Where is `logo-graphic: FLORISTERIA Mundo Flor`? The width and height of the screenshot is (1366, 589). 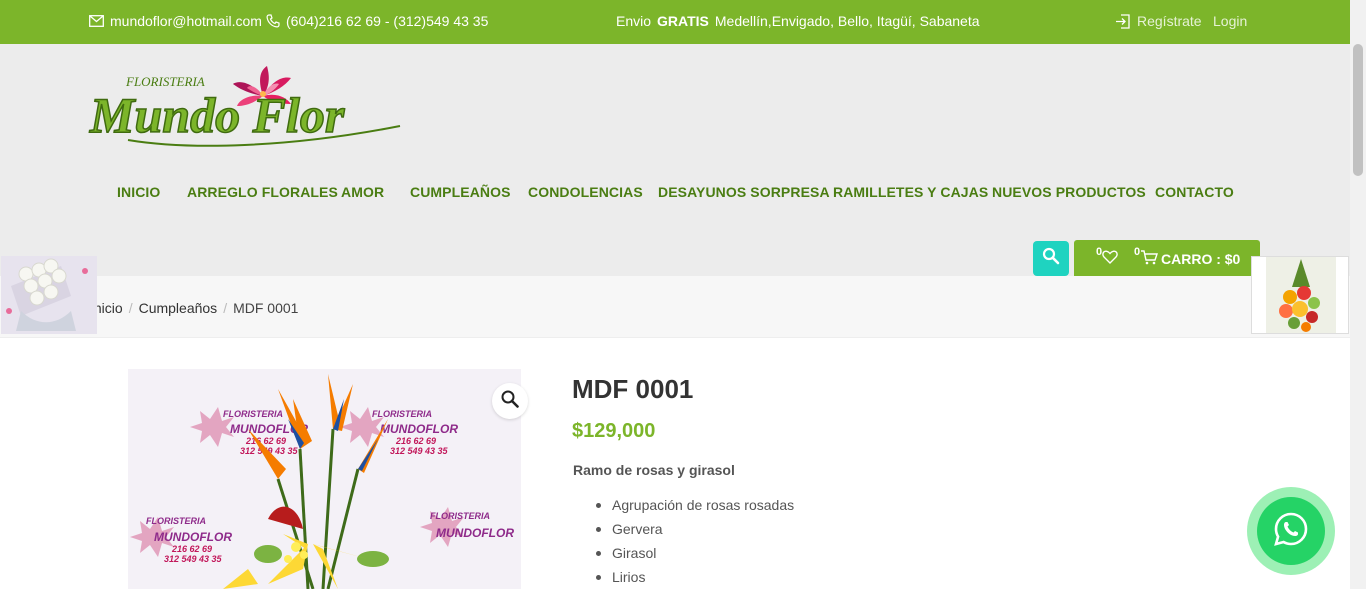
logo-graphic: FLORISTERIA Mundo Flor is located at coordinates (244, 106).